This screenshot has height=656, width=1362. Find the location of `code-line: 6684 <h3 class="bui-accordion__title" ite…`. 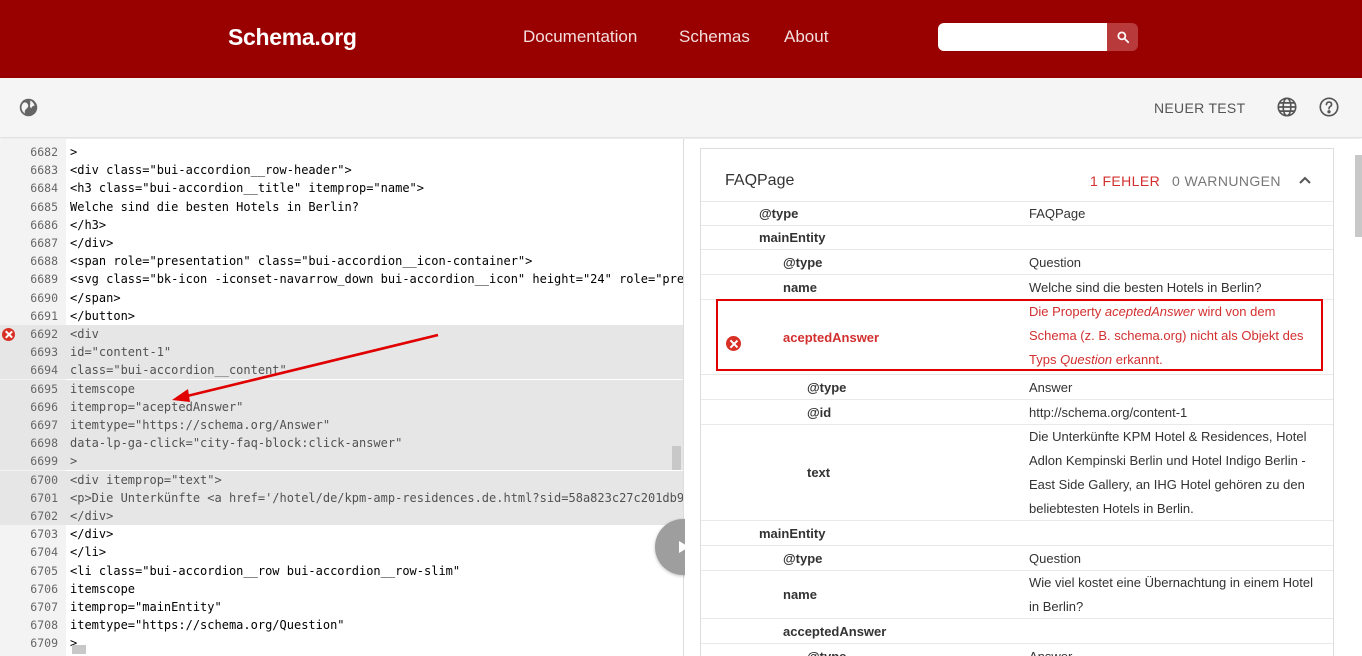

code-line: 6684 <h3 class="bui-accordion__title" ite… is located at coordinates (341, 188).